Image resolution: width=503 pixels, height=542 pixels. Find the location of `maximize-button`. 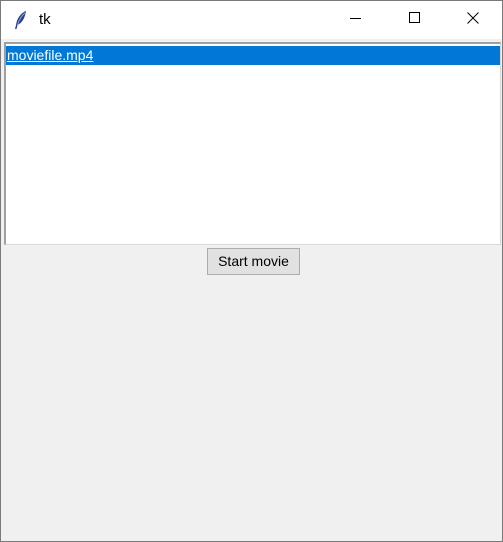

maximize-button is located at coordinates (415, 20).